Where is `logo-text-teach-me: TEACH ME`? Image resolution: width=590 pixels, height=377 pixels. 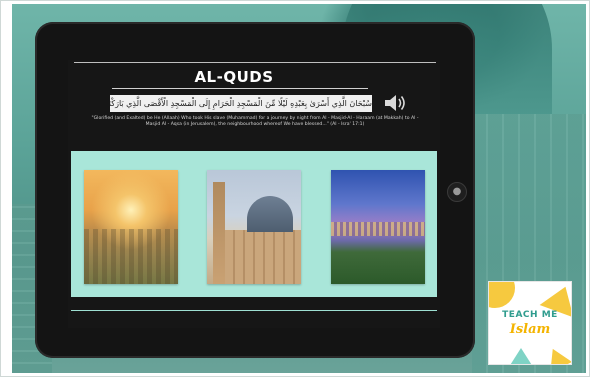 logo-text-teach-me: TEACH ME is located at coordinates (530, 315).